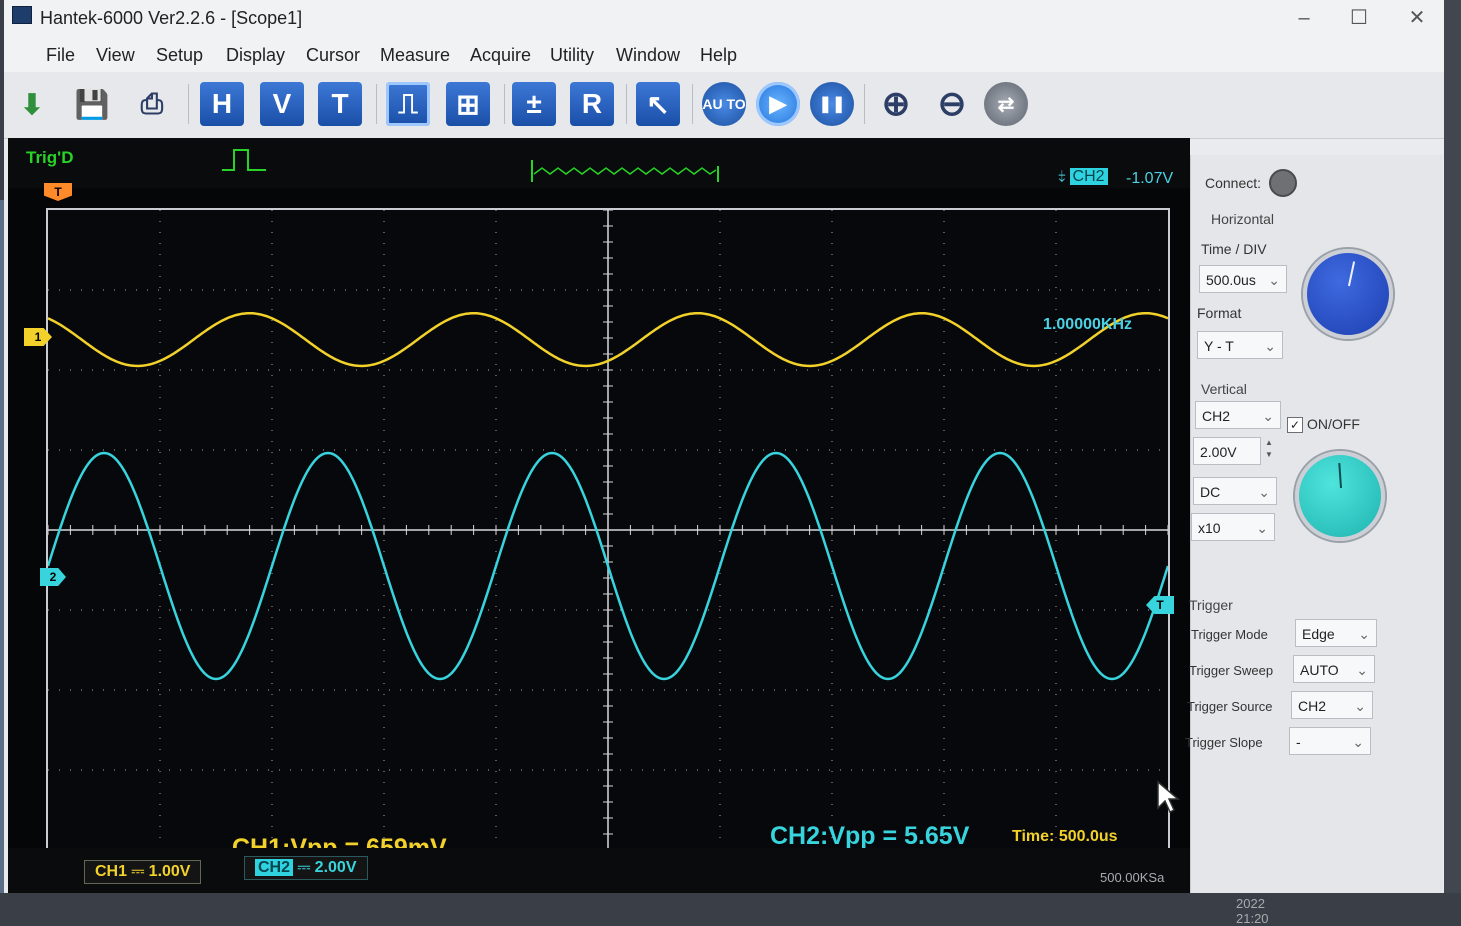  Describe the element at coordinates (592, 104) in the screenshot. I see `r-icon: R` at that location.